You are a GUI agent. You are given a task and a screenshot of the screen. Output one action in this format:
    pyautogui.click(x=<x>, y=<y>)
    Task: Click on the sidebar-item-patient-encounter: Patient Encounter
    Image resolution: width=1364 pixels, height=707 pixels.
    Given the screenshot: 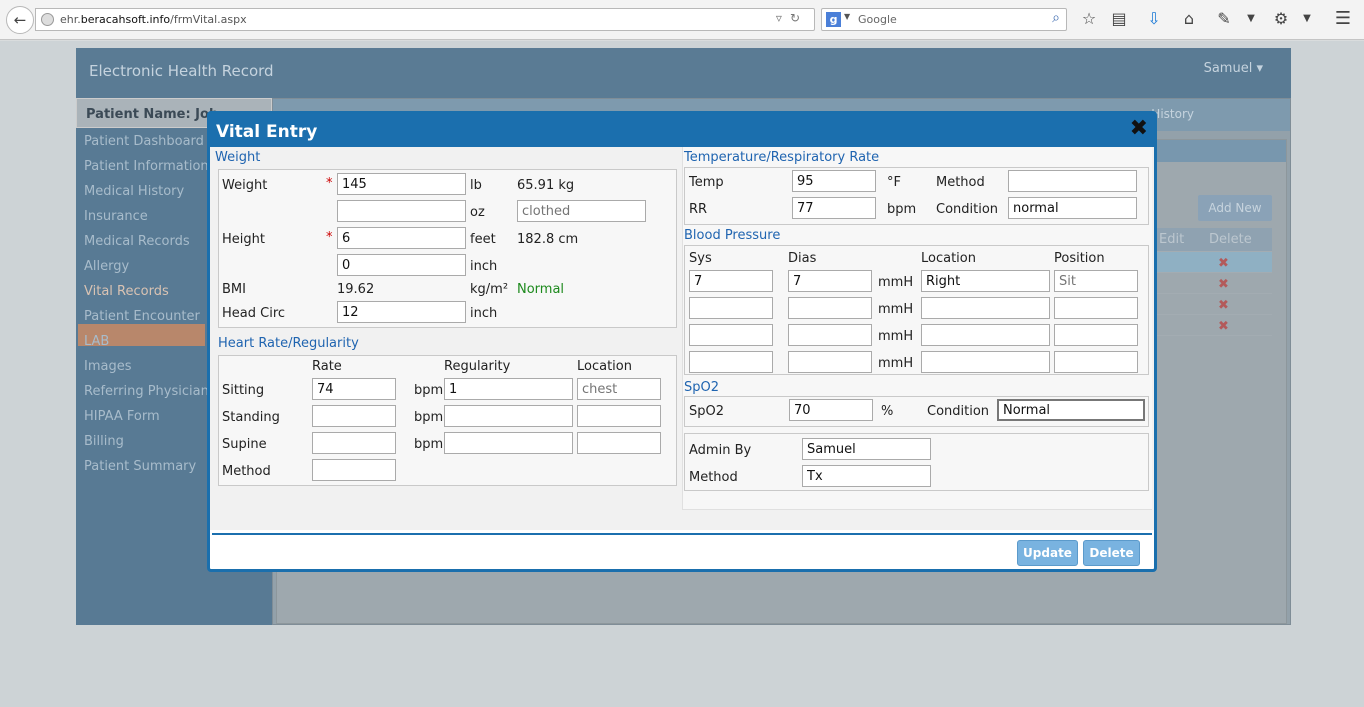 What is the action you would take?
    pyautogui.click(x=142, y=316)
    